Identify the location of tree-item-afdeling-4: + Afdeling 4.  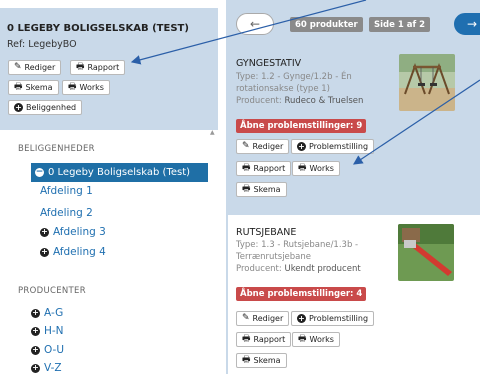
(73, 252).